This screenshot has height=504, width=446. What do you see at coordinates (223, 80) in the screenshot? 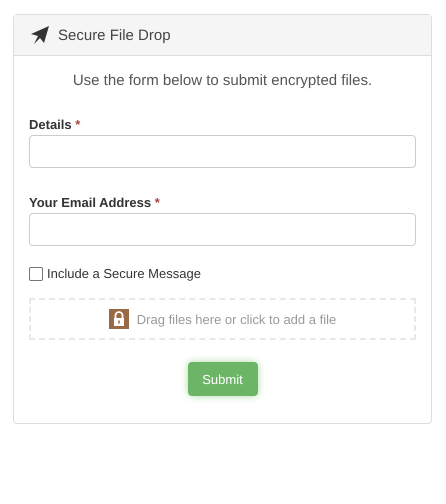
I see `intro-text: Use the form below to submit encrypted files.` at bounding box center [223, 80].